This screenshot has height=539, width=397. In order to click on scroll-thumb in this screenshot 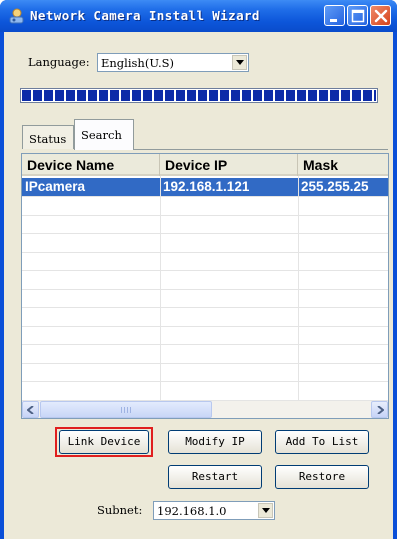, I will do `click(126, 409)`.